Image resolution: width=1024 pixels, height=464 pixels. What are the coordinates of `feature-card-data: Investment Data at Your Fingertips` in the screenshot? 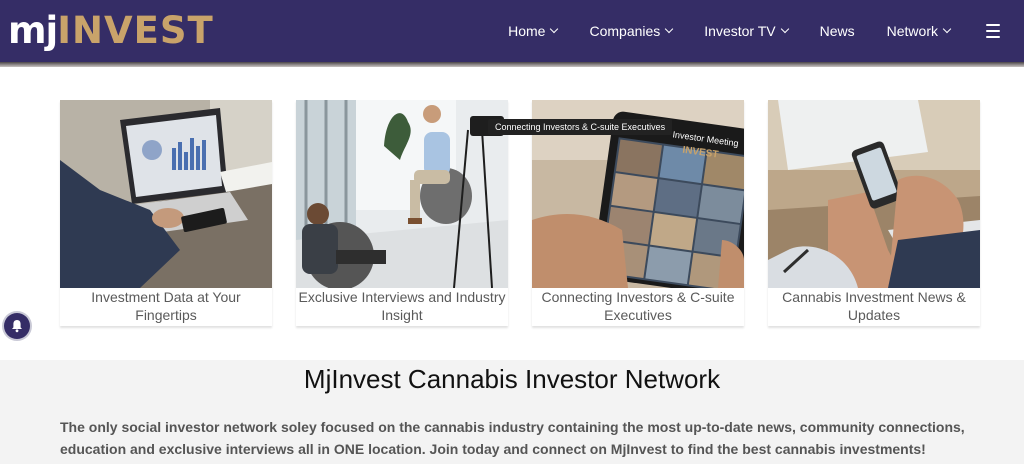 It's located at (166, 213).